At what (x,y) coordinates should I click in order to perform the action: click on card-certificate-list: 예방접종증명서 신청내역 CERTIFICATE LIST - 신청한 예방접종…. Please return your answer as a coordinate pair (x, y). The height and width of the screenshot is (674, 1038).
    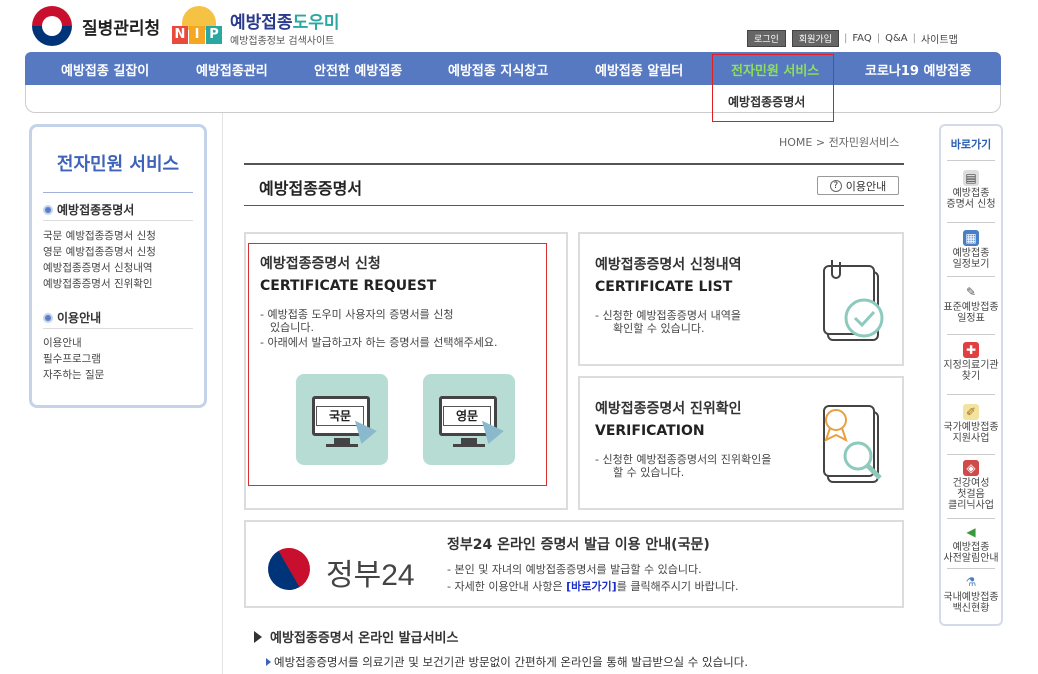
    Looking at the image, I should click on (741, 299).